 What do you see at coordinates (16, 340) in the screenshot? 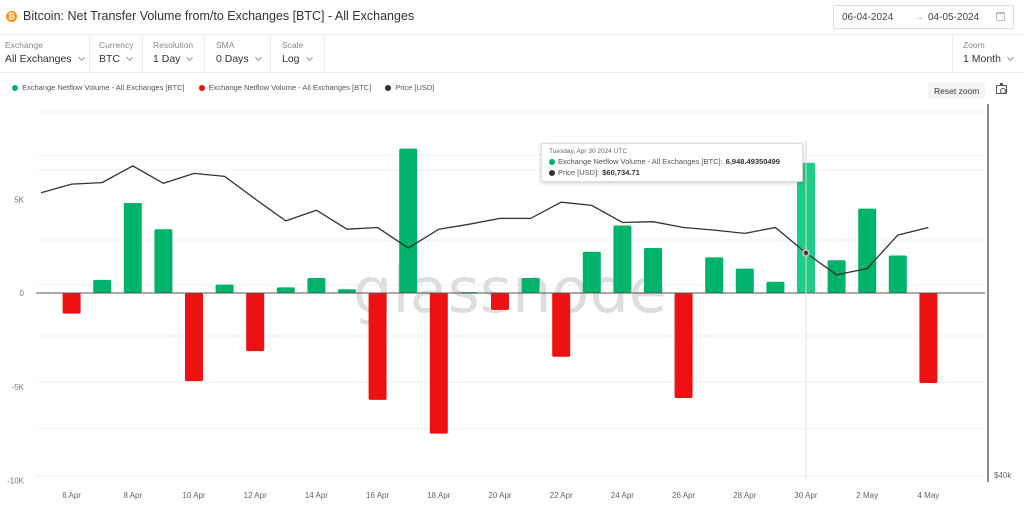
I see `y-axis-ticks: 5K 0 -5K -10K` at bounding box center [16, 340].